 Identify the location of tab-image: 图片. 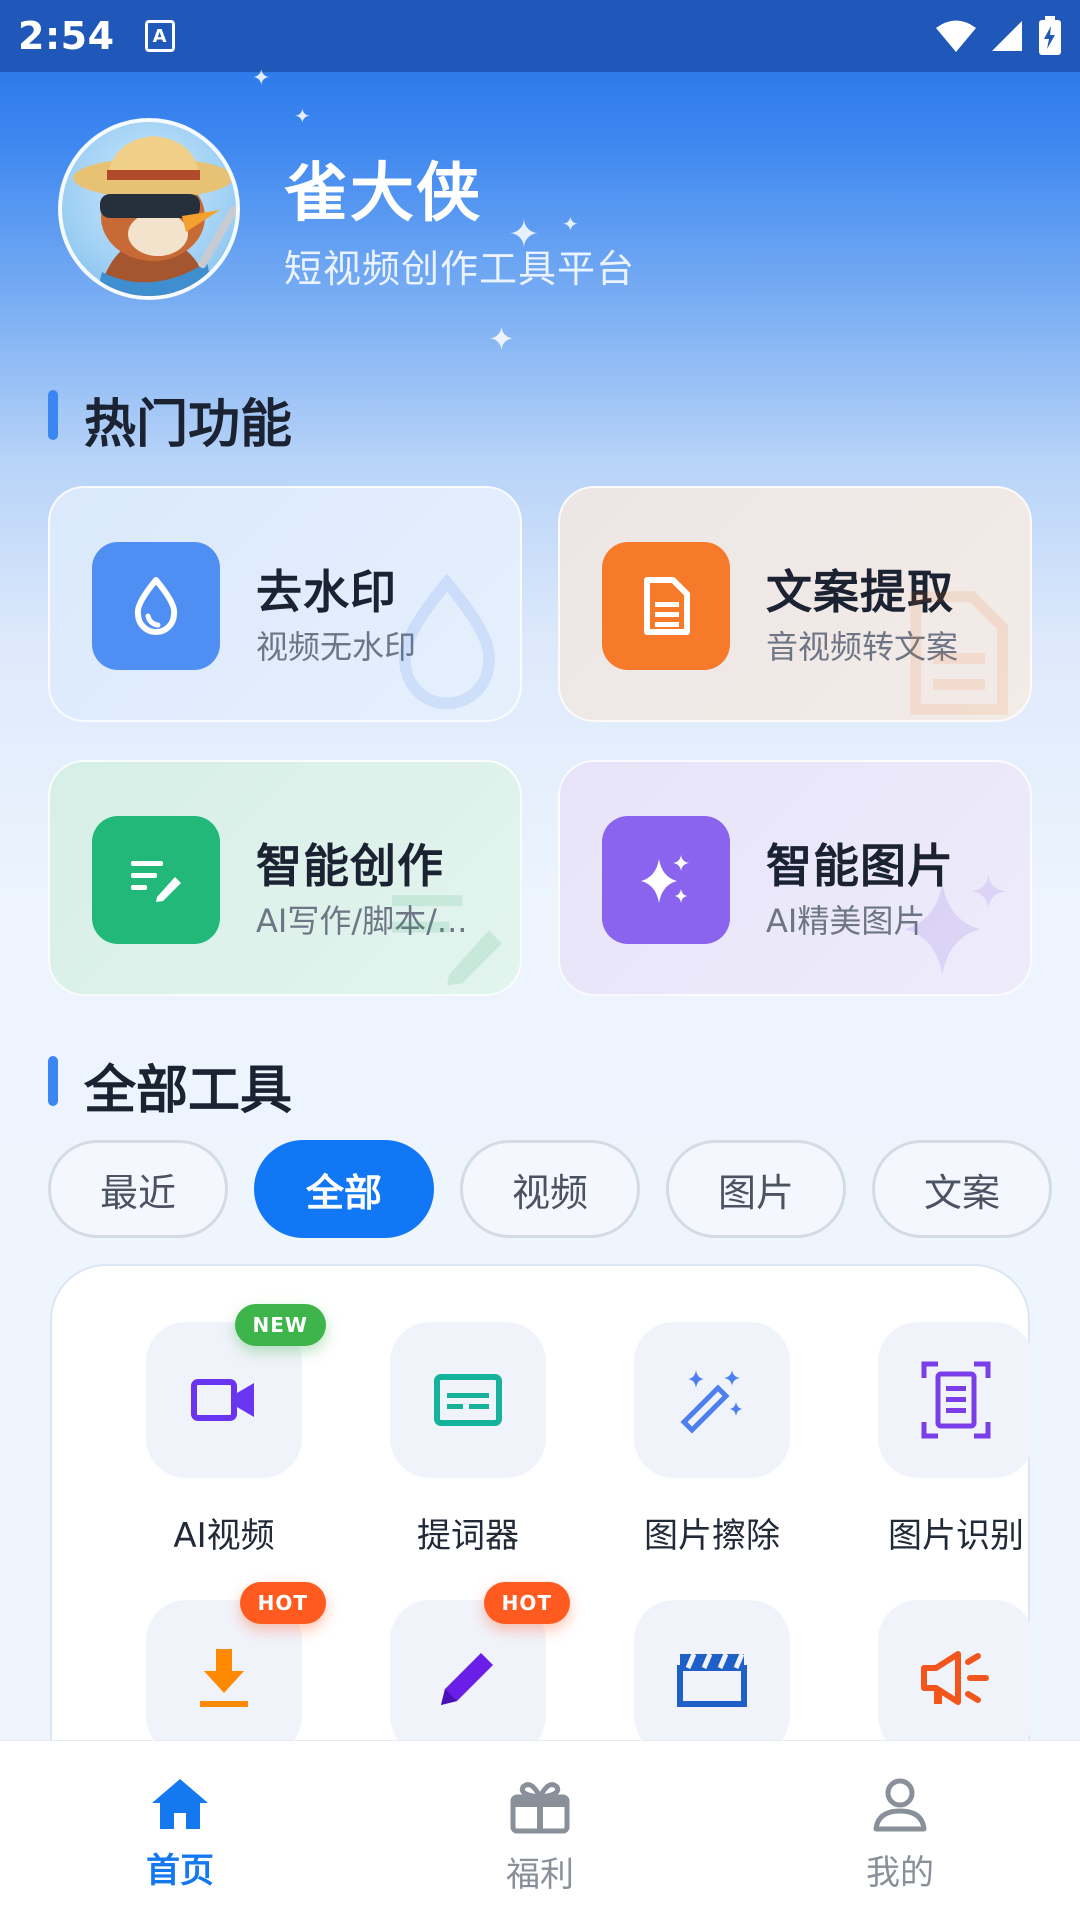
(756, 1189).